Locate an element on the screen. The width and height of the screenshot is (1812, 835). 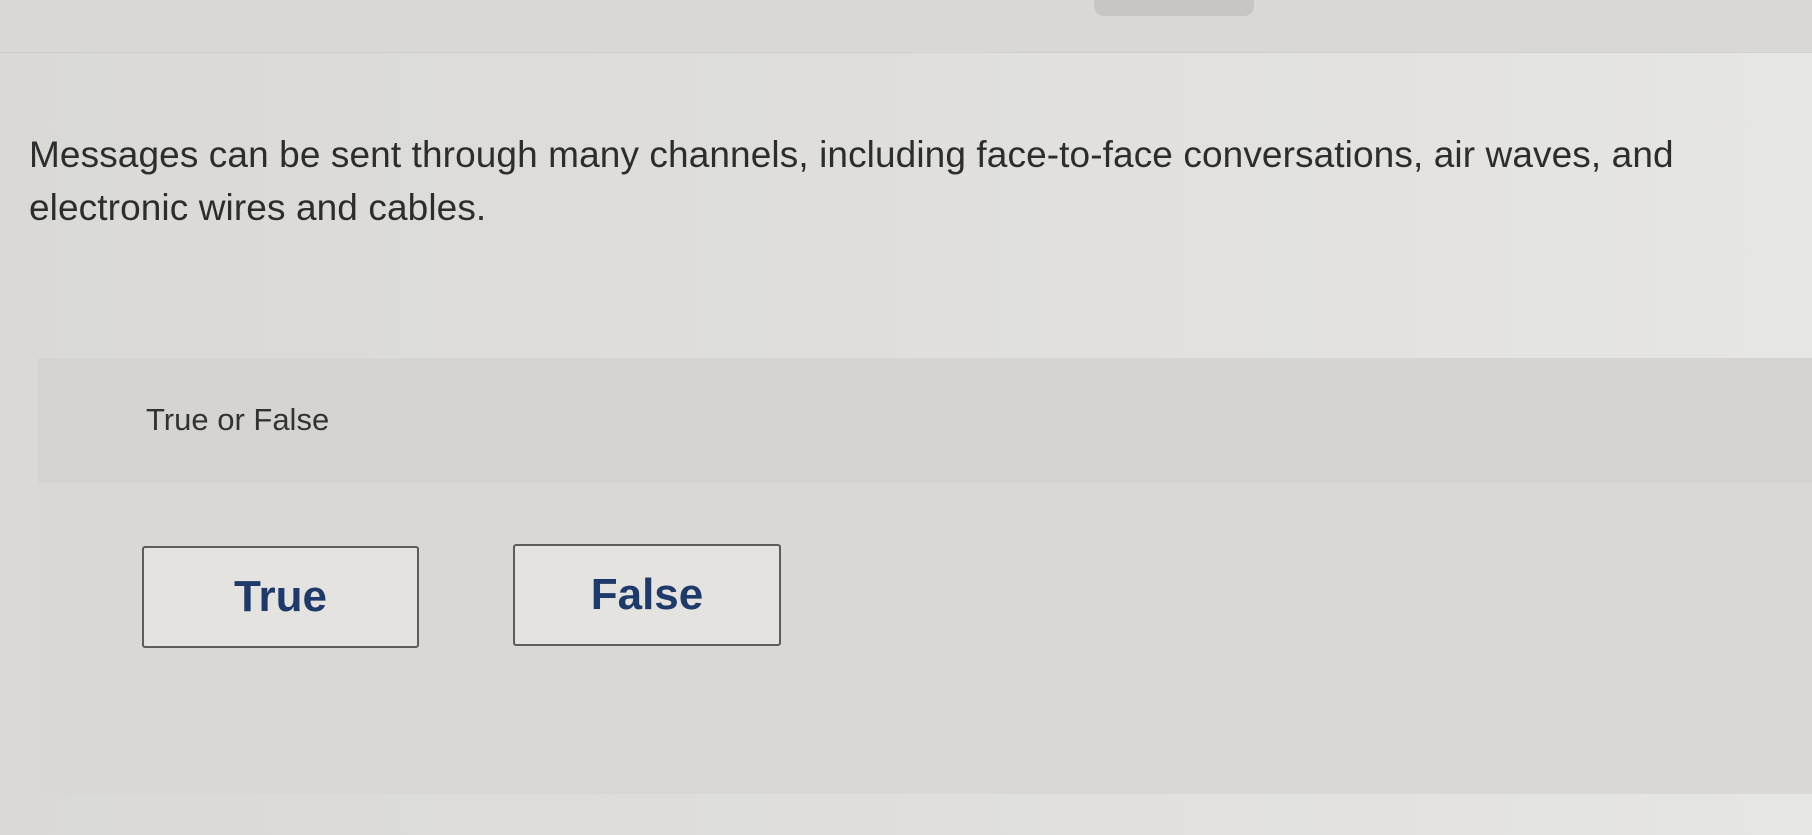
false-button: False is located at coordinates (647, 595).